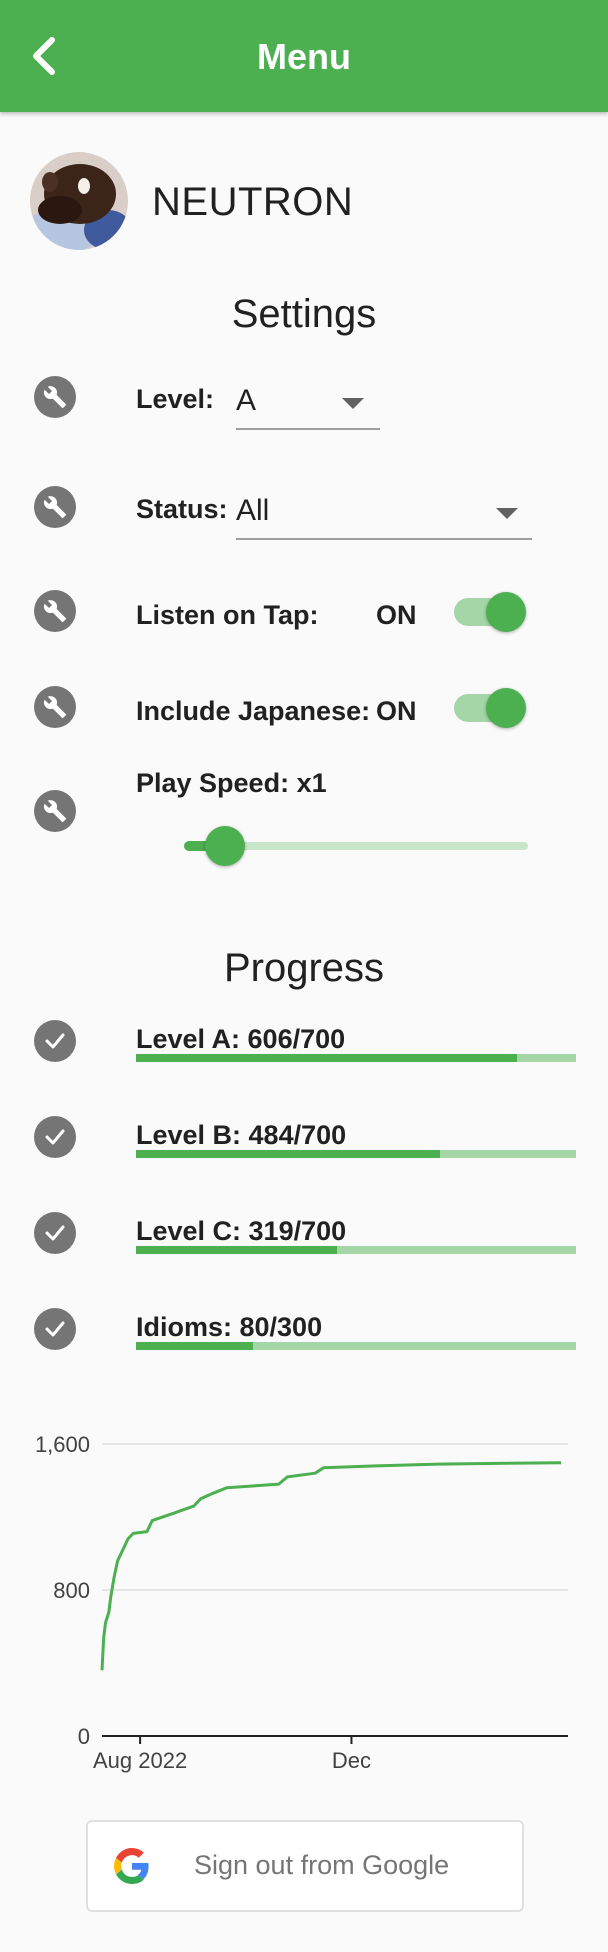 The image size is (608, 1952). What do you see at coordinates (351, 1760) in the screenshot?
I see `x-tick-label: Dec` at bounding box center [351, 1760].